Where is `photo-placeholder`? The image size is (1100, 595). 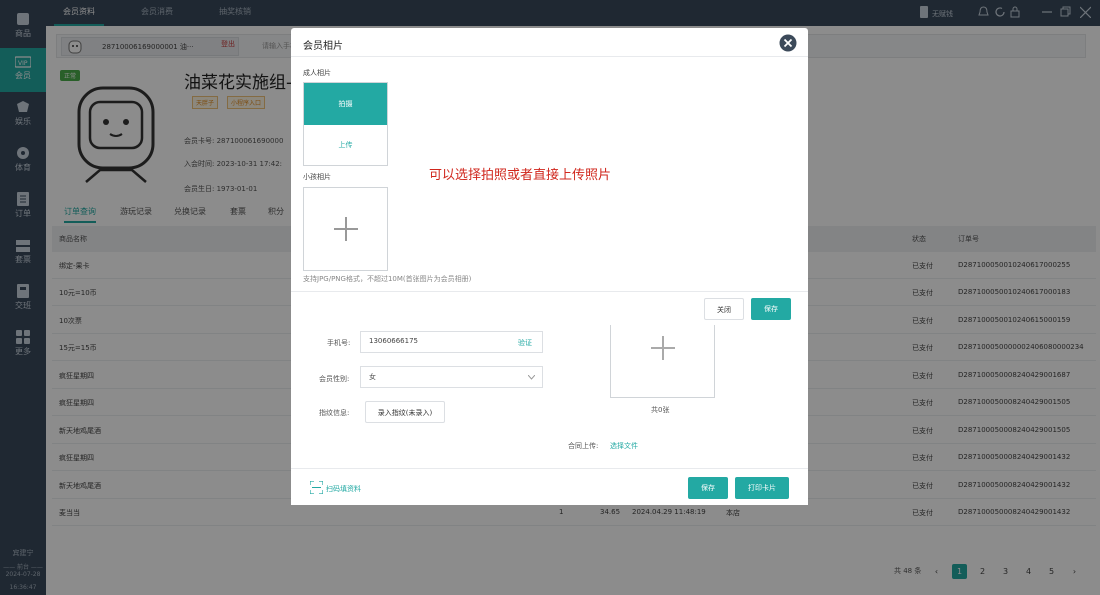
photo-placeholder is located at coordinates (662, 359).